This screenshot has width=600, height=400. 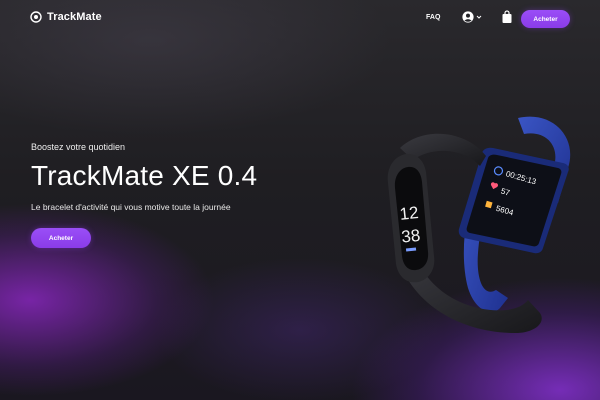 I want to click on hero-title: TrackMate XE 0.4, so click(x=144, y=175).